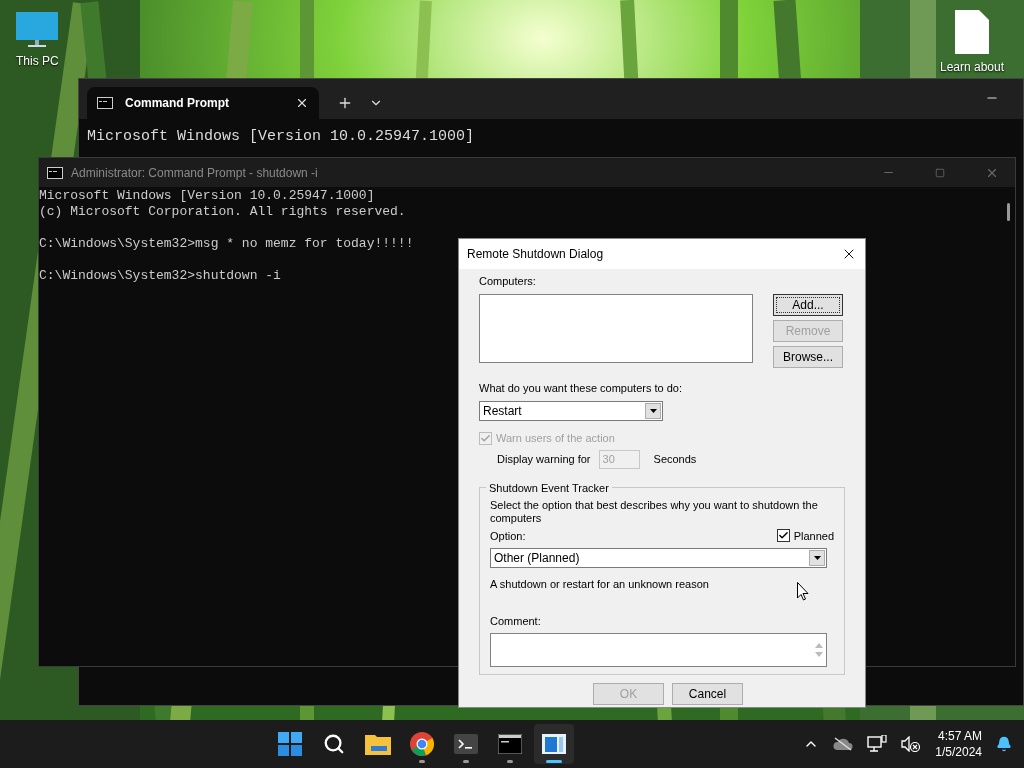 The width and height of the screenshot is (1024, 768). What do you see at coordinates (783, 536) in the screenshot?
I see `checkbox` at bounding box center [783, 536].